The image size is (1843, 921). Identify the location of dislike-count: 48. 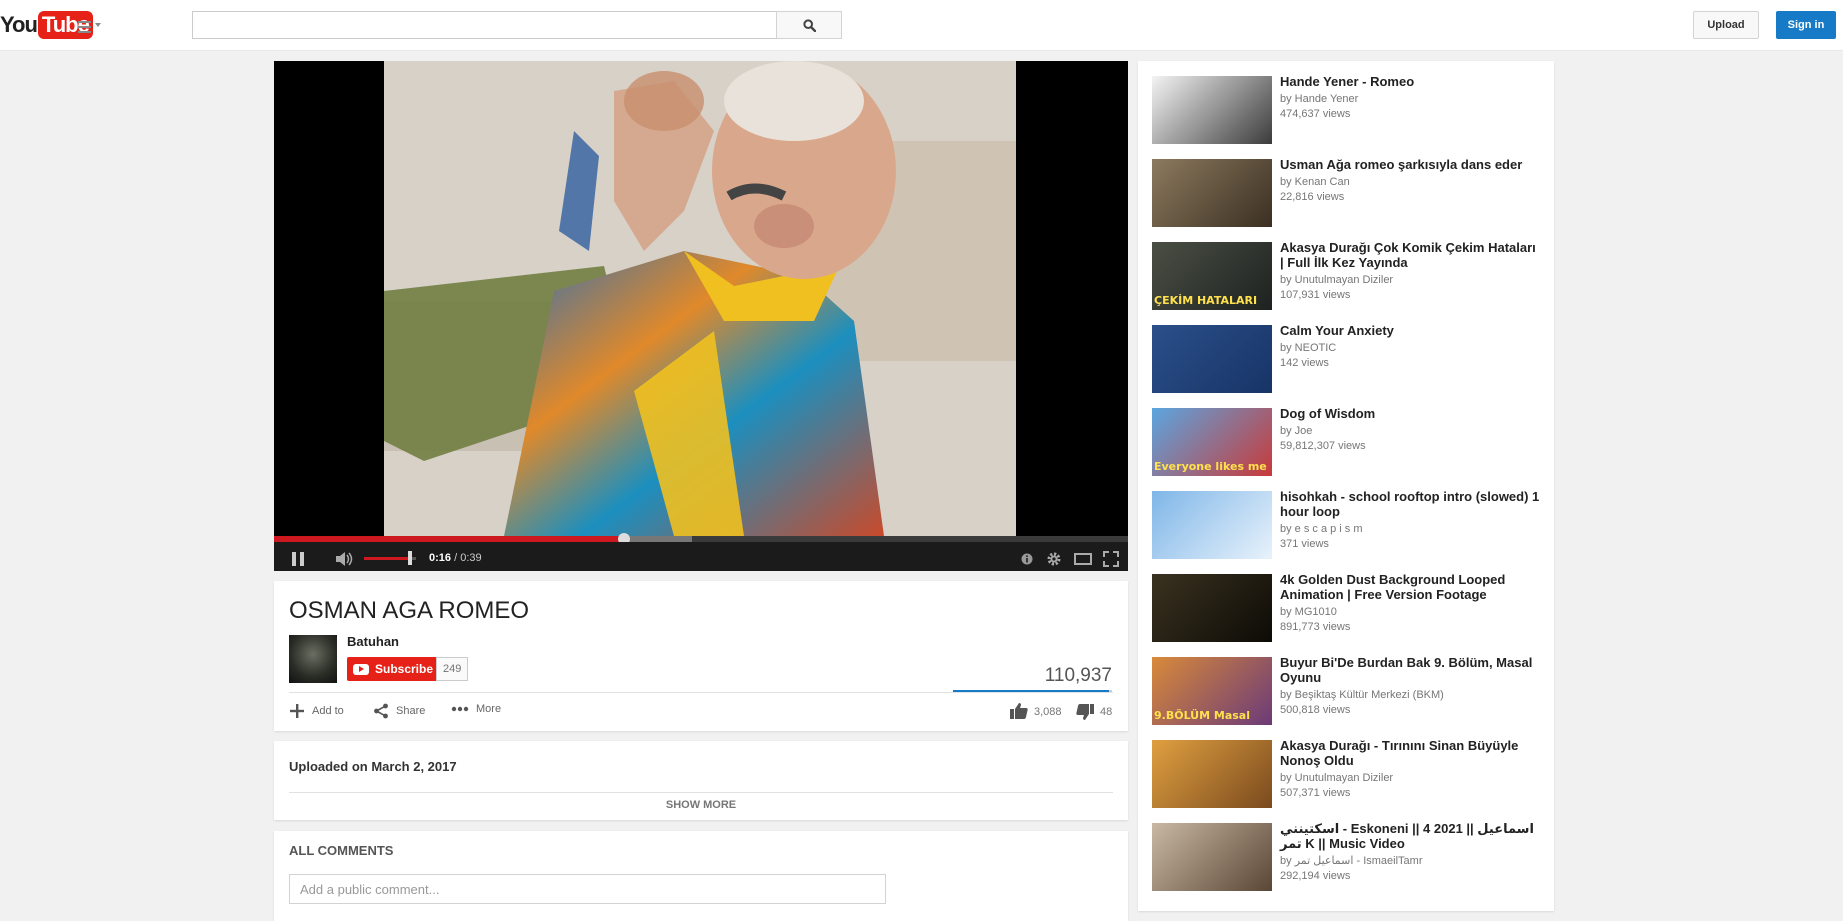
(1106, 712).